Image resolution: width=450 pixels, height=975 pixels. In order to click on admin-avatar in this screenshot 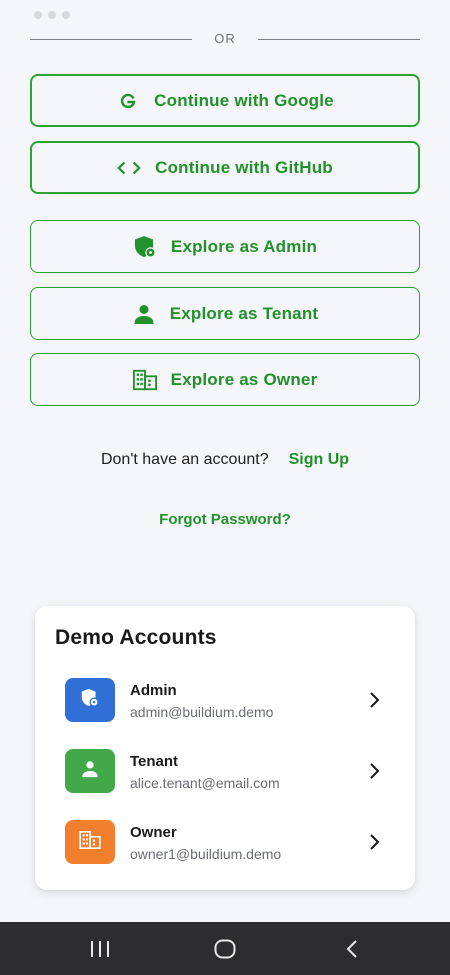, I will do `click(90, 700)`.